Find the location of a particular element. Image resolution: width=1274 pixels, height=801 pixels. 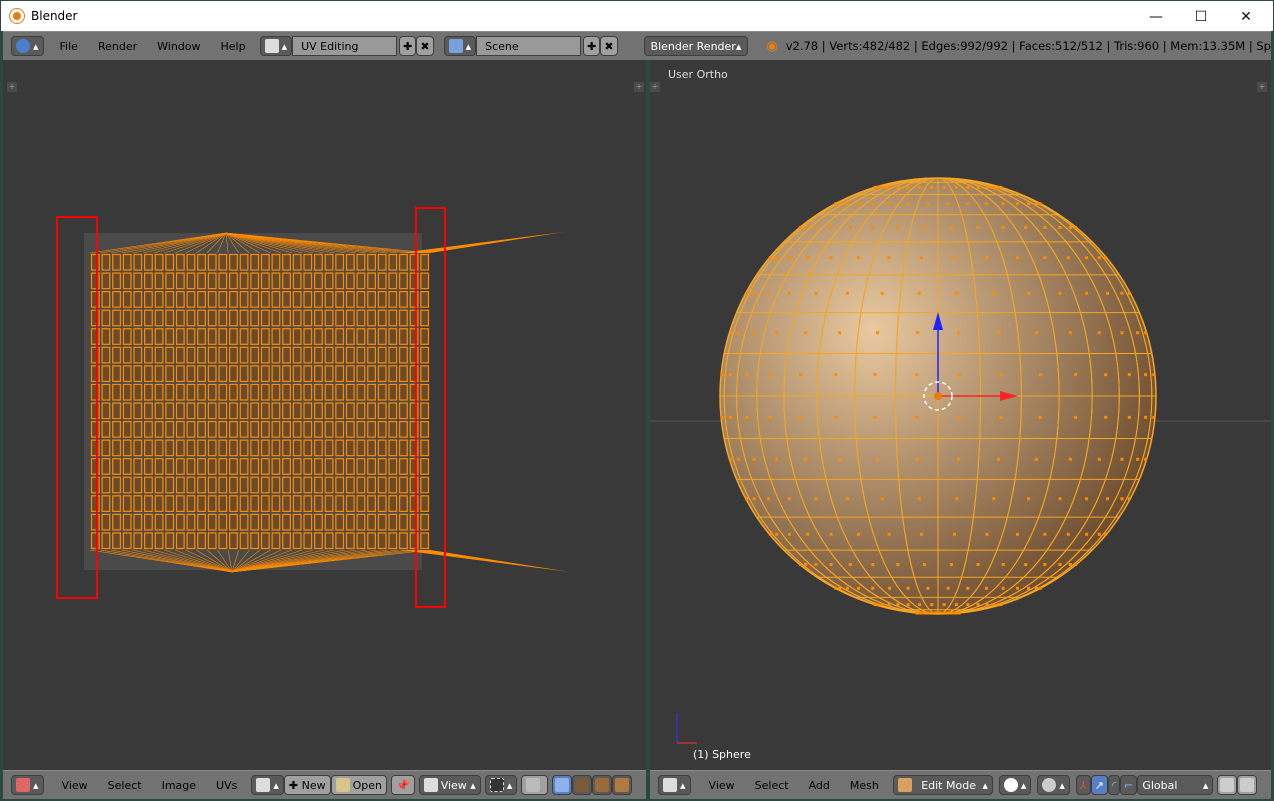

rotate-icon: ◜ is located at coordinates (1114, 785).